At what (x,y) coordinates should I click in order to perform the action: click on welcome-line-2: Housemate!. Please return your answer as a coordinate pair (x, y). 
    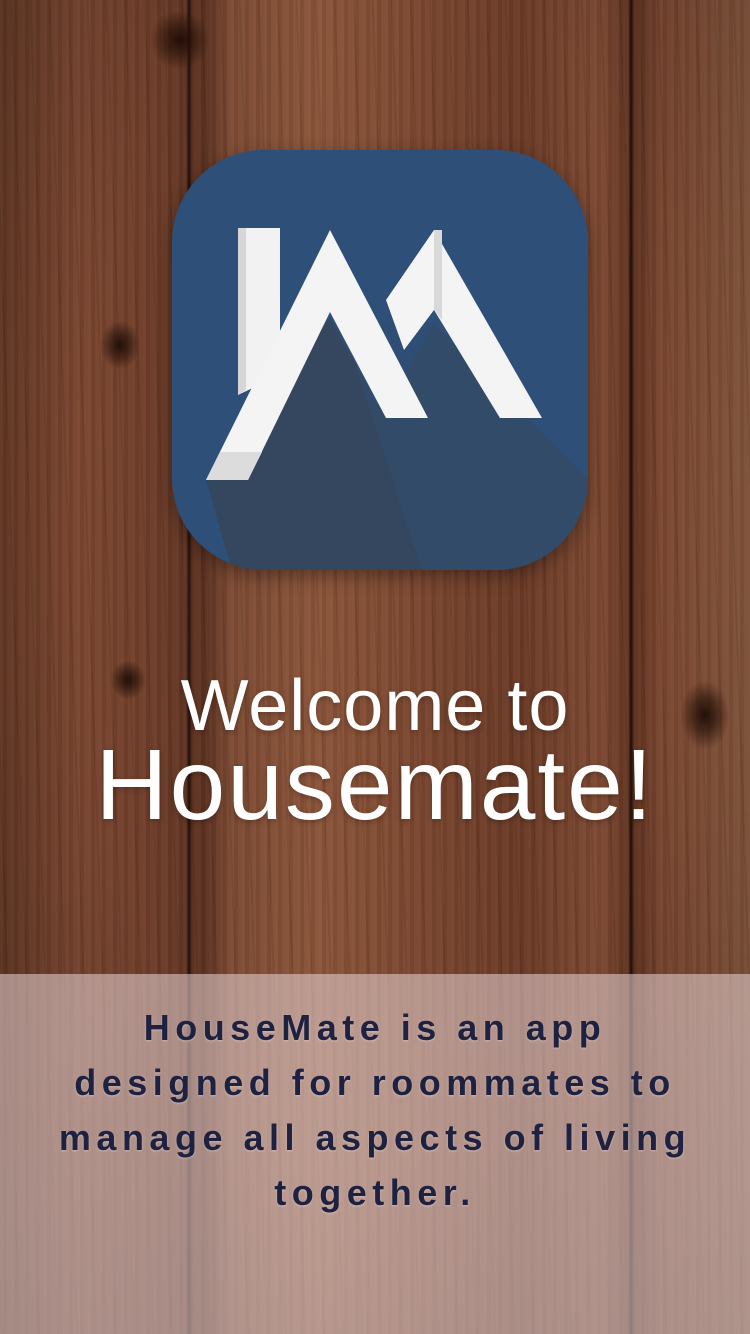
    Looking at the image, I should click on (375, 785).